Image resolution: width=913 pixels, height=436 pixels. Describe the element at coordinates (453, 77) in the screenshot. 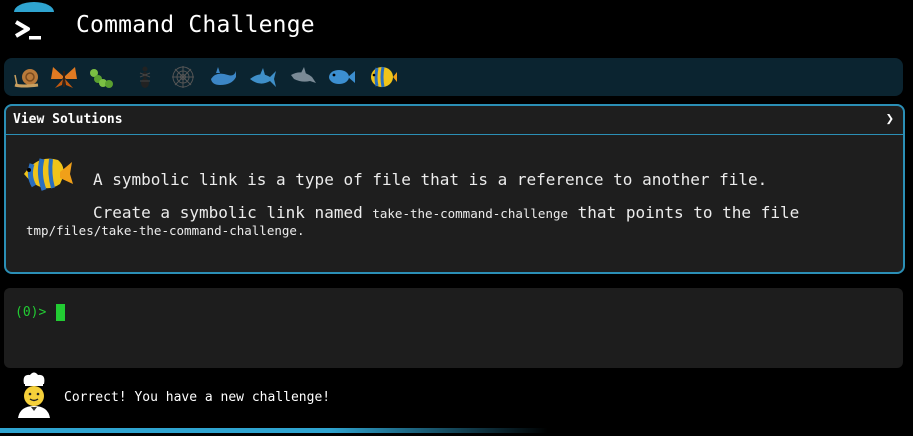

I see `level-bar` at that location.